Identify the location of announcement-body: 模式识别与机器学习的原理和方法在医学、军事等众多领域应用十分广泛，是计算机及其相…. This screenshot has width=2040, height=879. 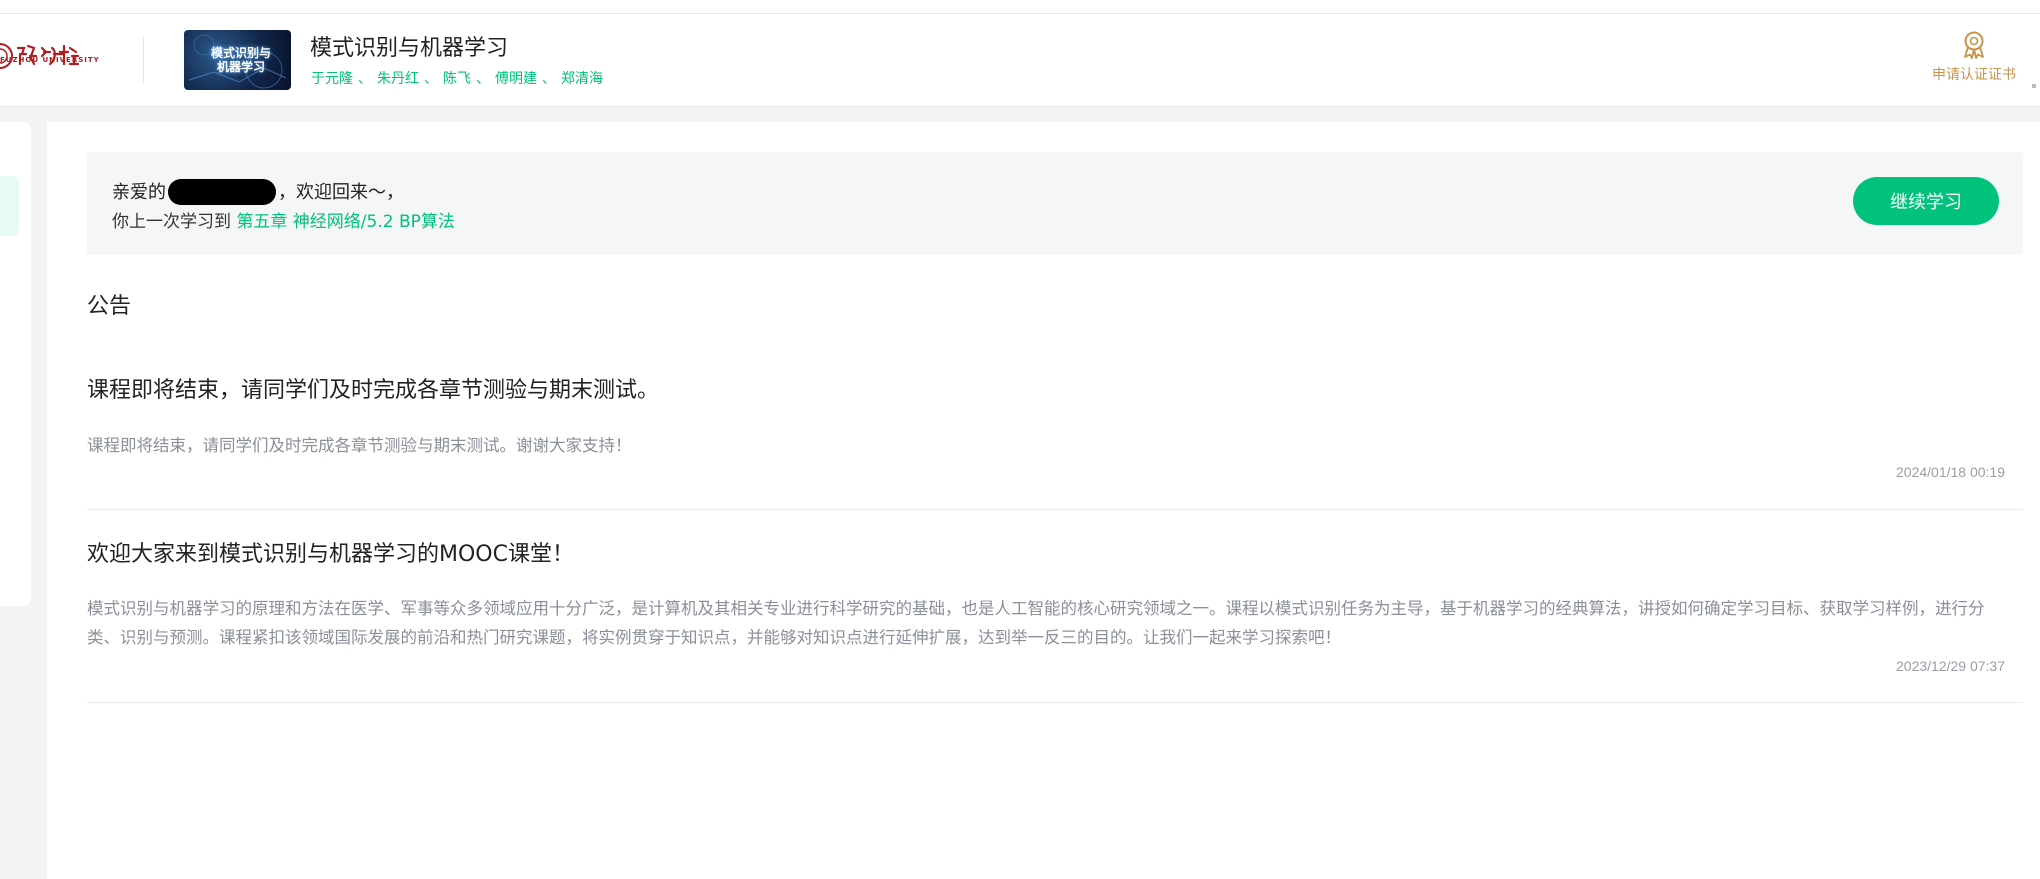
(1036, 623).